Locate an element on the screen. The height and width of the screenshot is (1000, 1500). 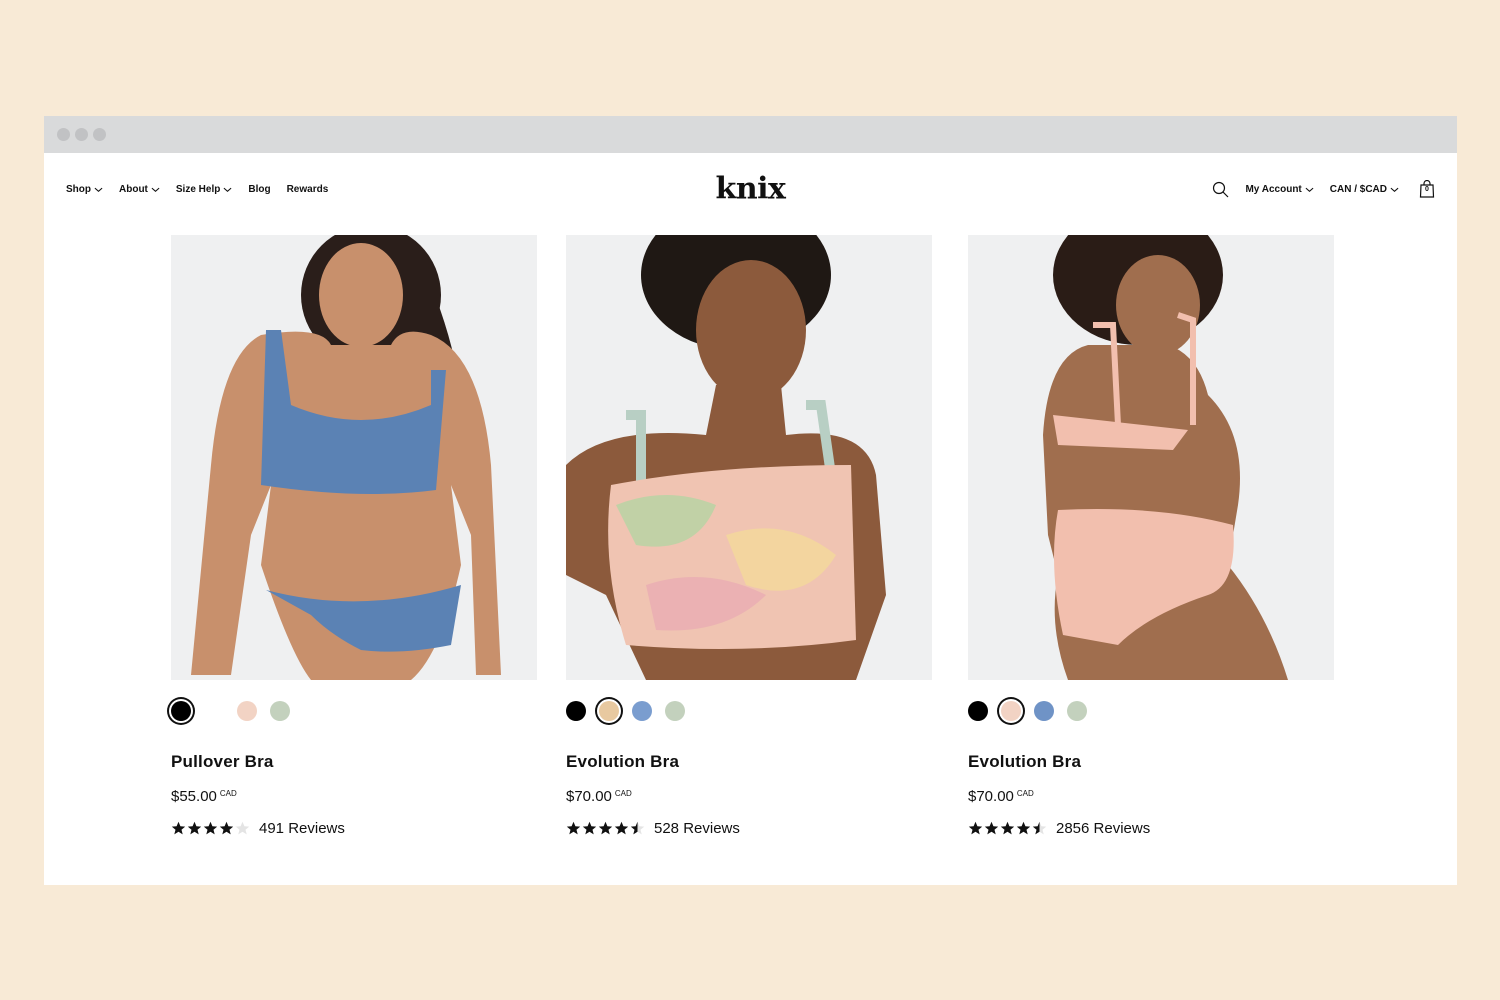
browser-titlebar is located at coordinates (750, 134).